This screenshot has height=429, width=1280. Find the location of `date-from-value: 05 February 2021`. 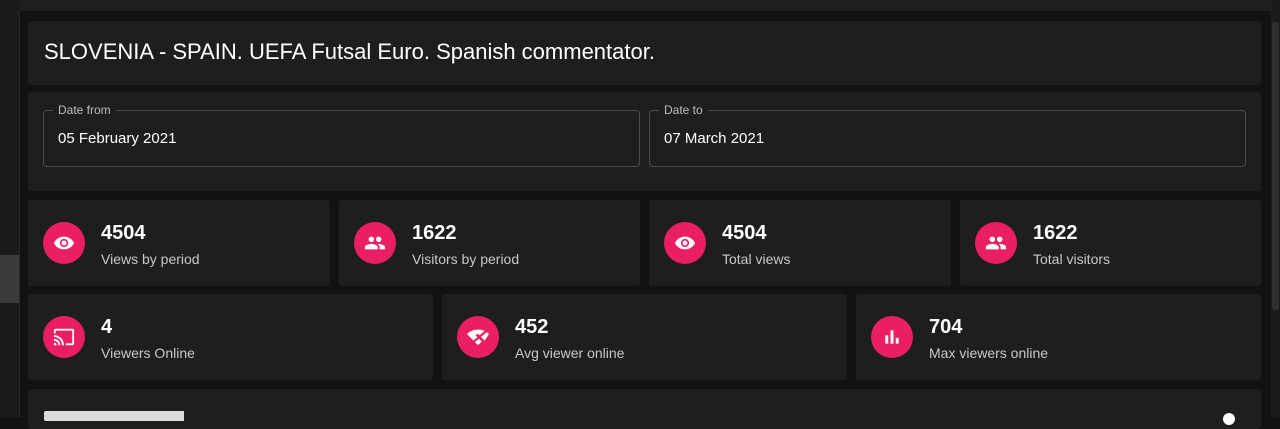

date-from-value: 05 February 2021 is located at coordinates (117, 138).